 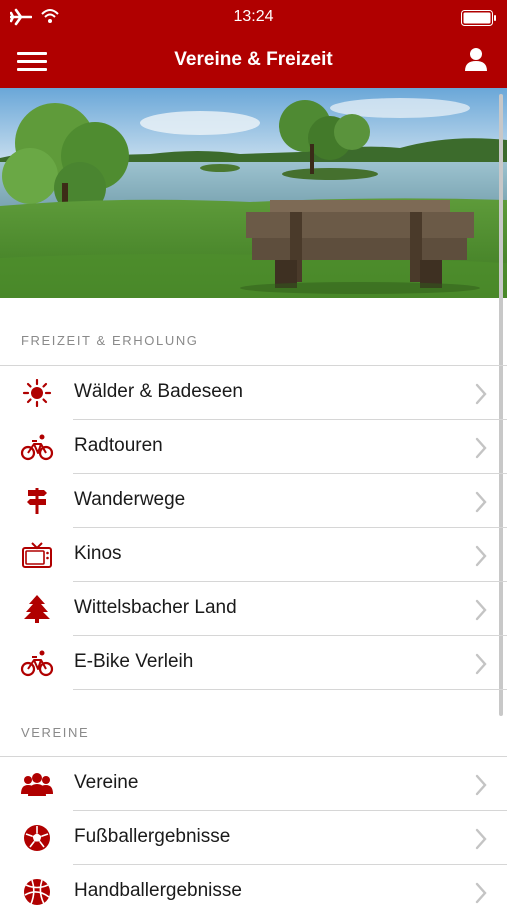 I want to click on page-title: Vereine & Freizeit, so click(x=253, y=59).